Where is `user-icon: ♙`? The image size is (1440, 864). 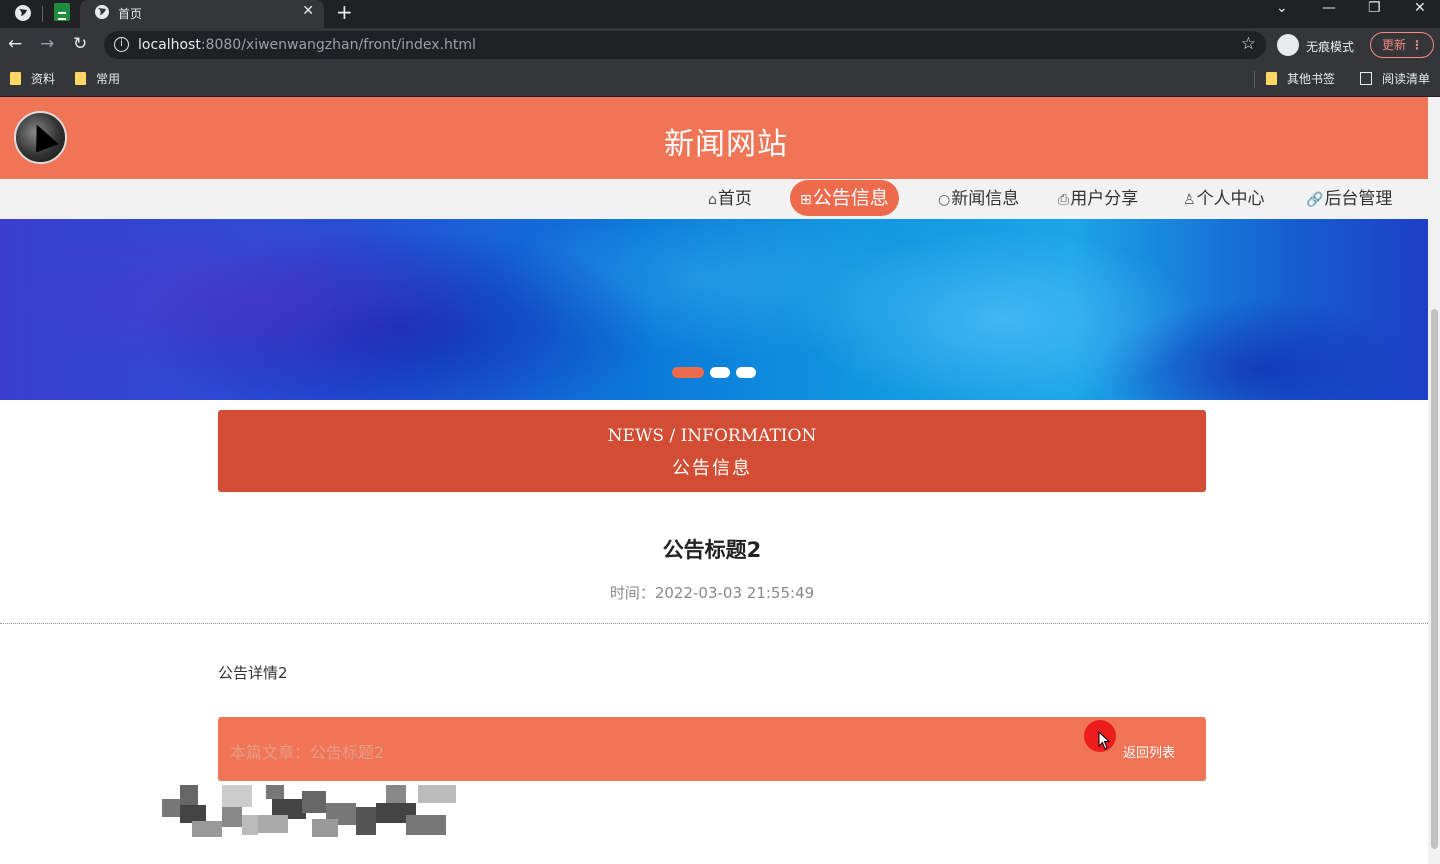 user-icon: ♙ is located at coordinates (1189, 200).